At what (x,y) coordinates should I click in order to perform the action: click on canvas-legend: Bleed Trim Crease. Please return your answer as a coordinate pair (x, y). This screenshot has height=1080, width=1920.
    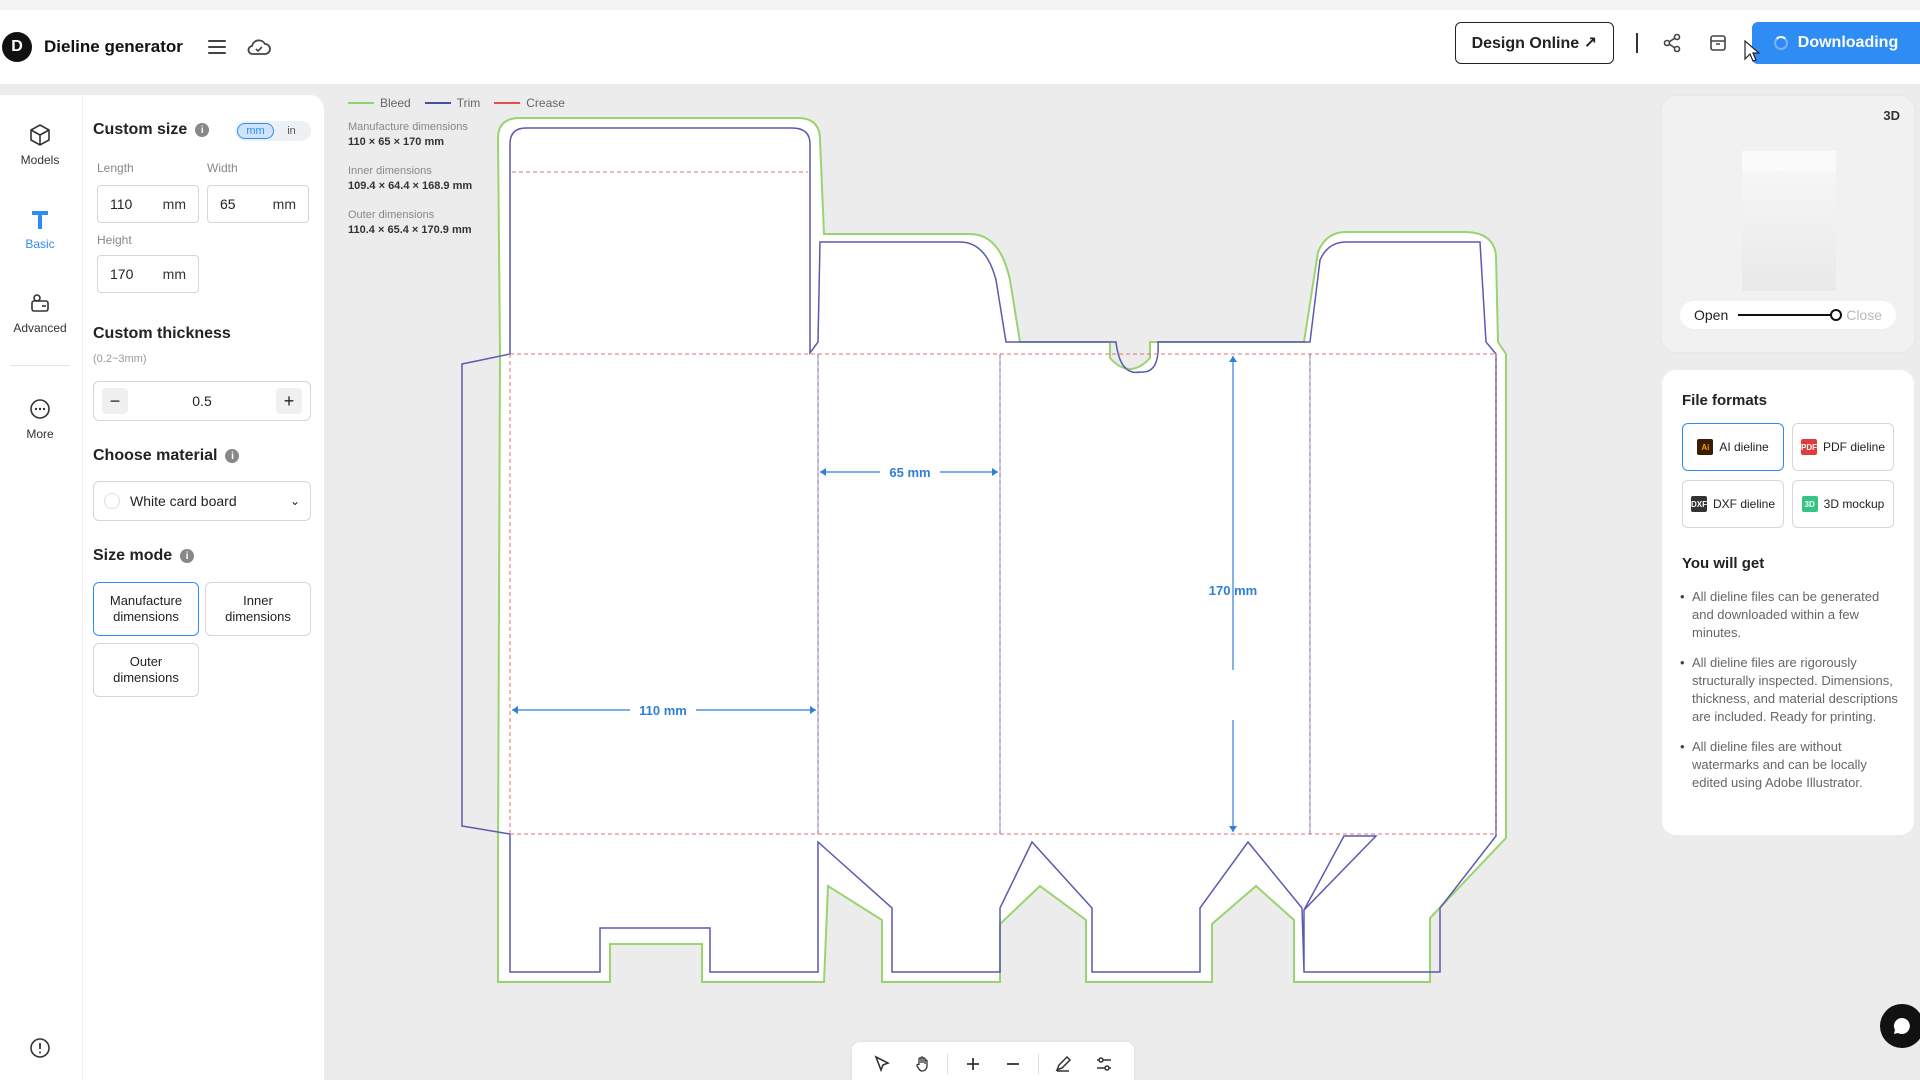
    Looking at the image, I should click on (456, 103).